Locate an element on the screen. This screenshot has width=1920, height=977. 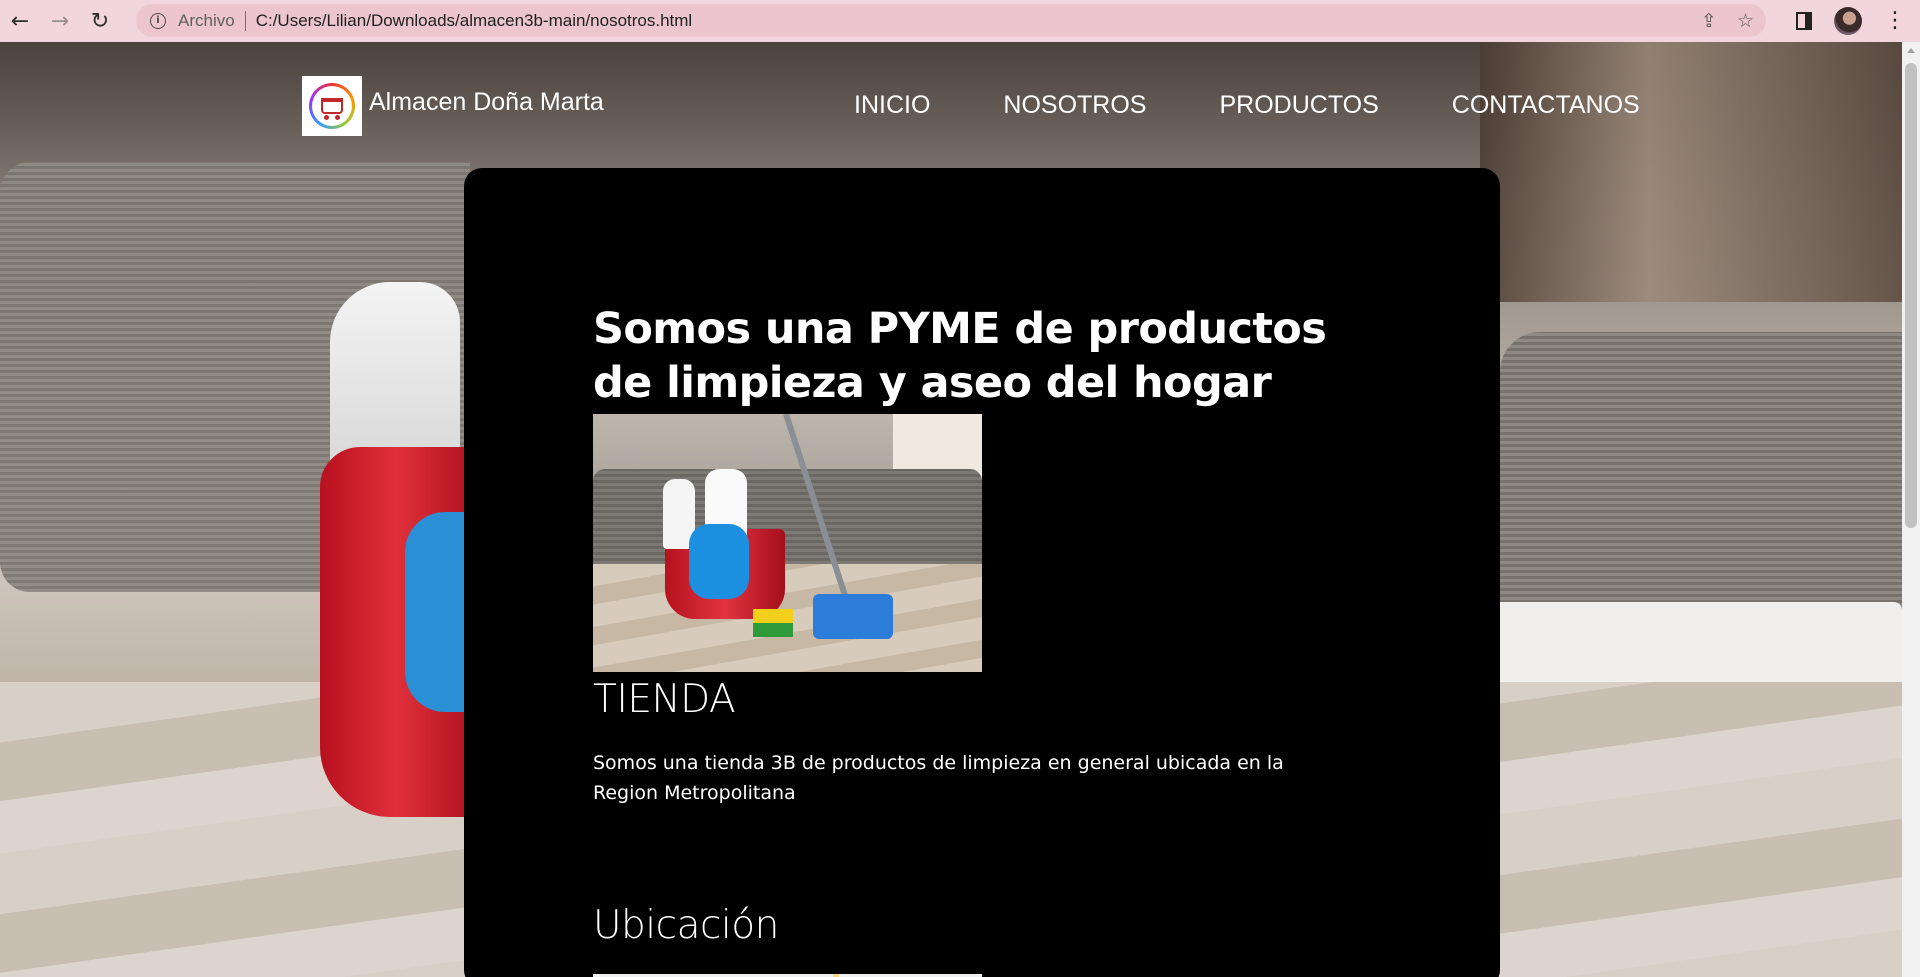
nav-item-productos: PRODUCTOS is located at coordinates (1298, 105).